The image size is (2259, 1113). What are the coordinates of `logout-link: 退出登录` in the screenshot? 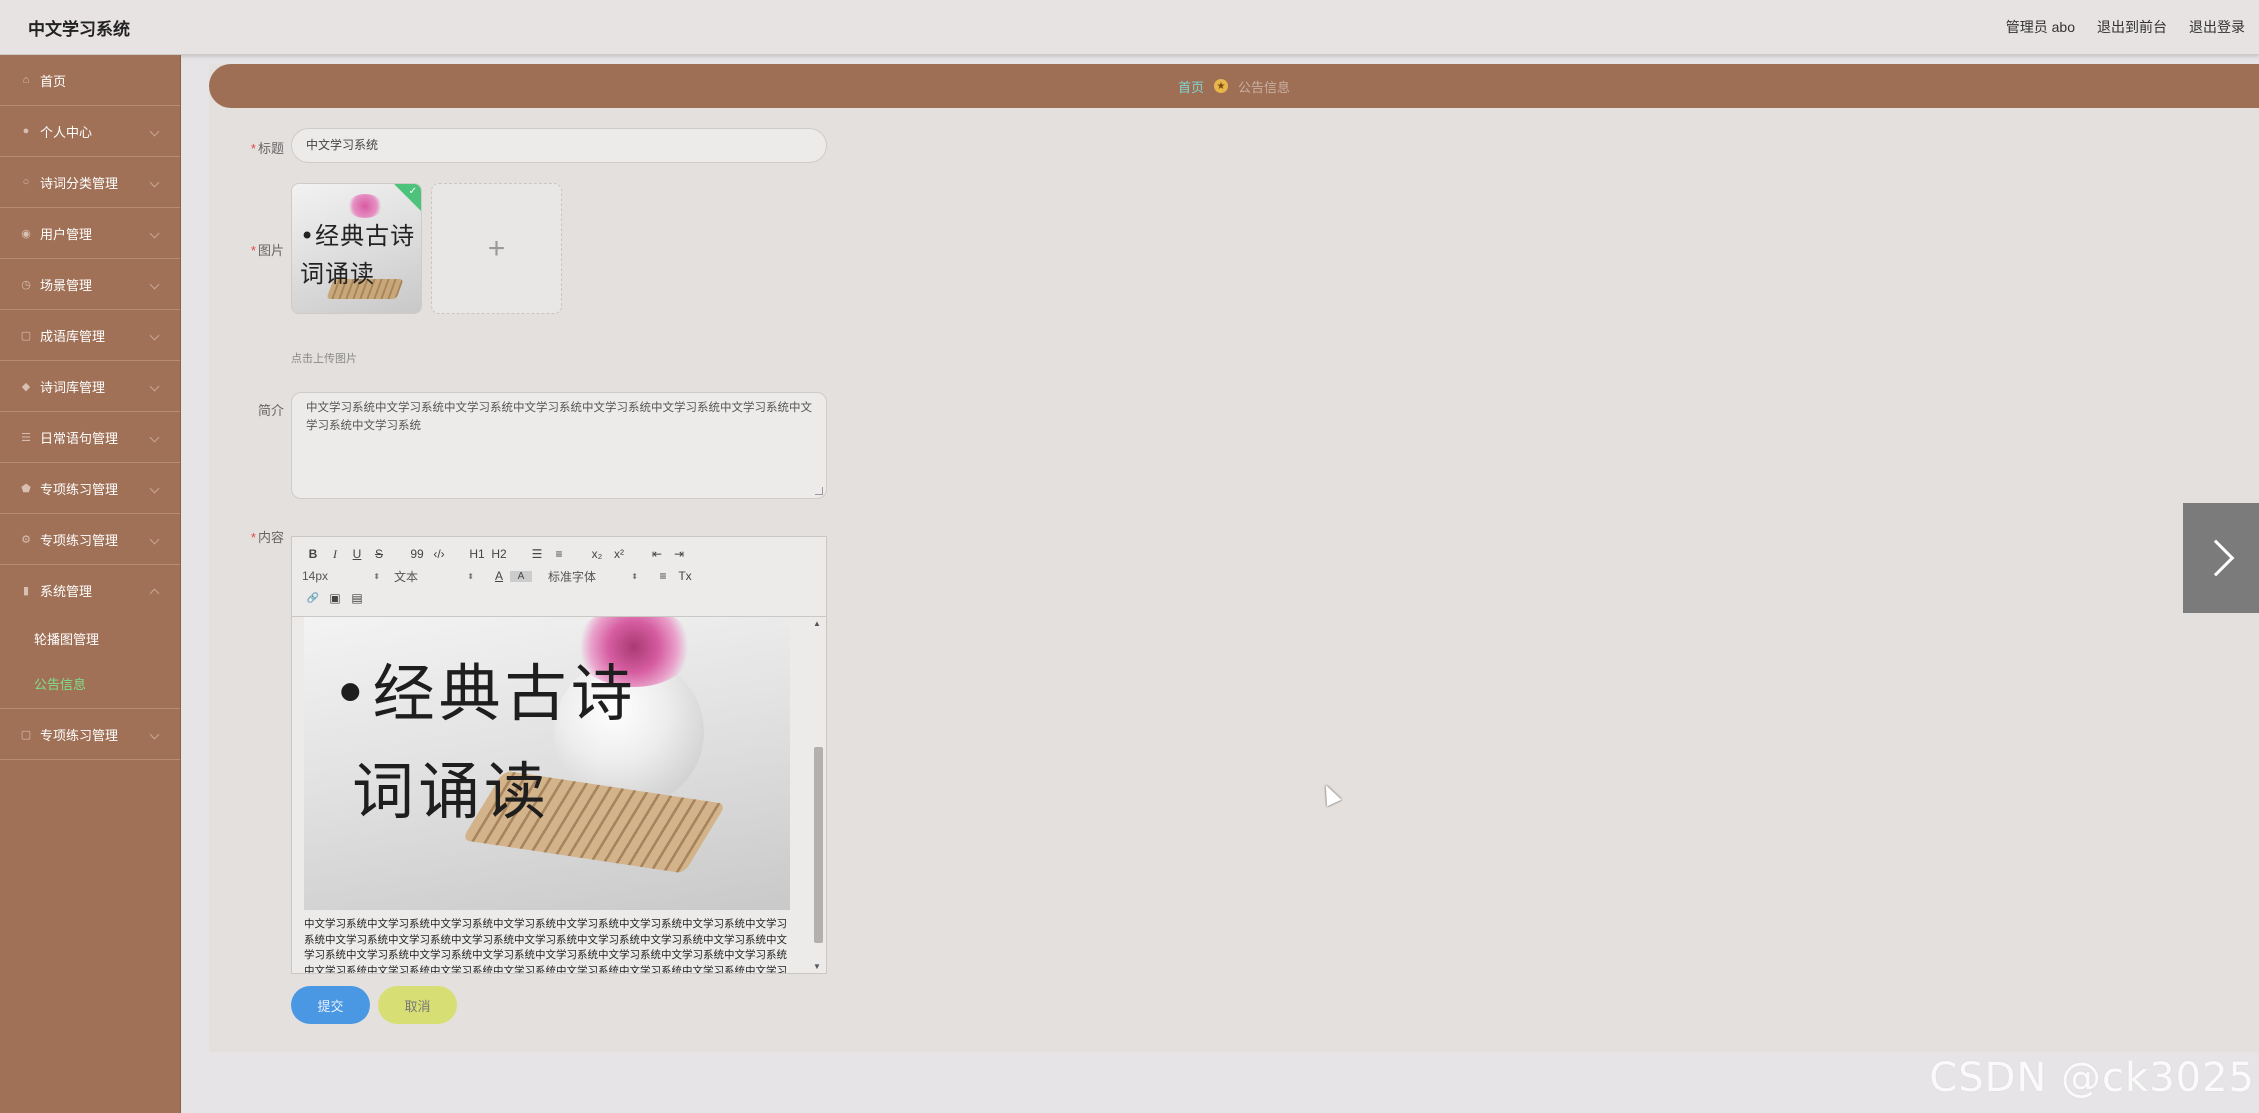 It's located at (2217, 27).